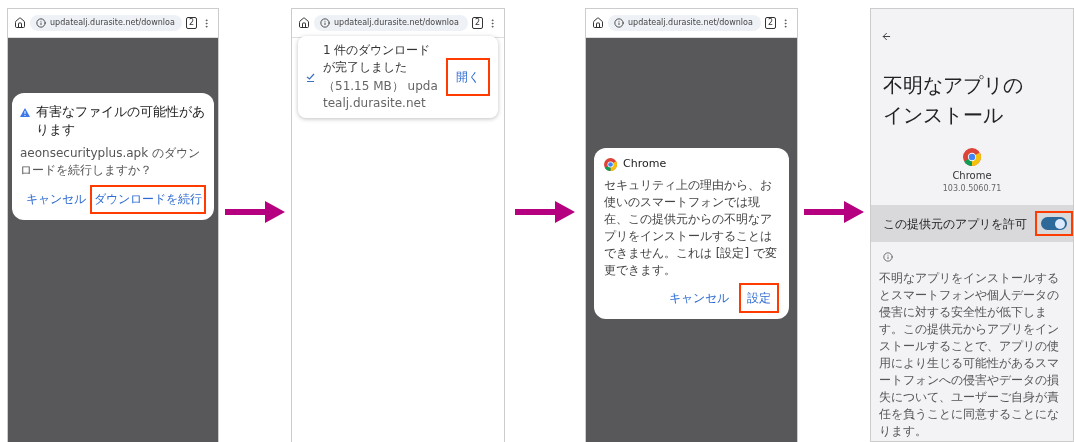 Image resolution: width=1074 pixels, height=442 pixels. Describe the element at coordinates (886, 36) in the screenshot. I see `back-icon` at that location.